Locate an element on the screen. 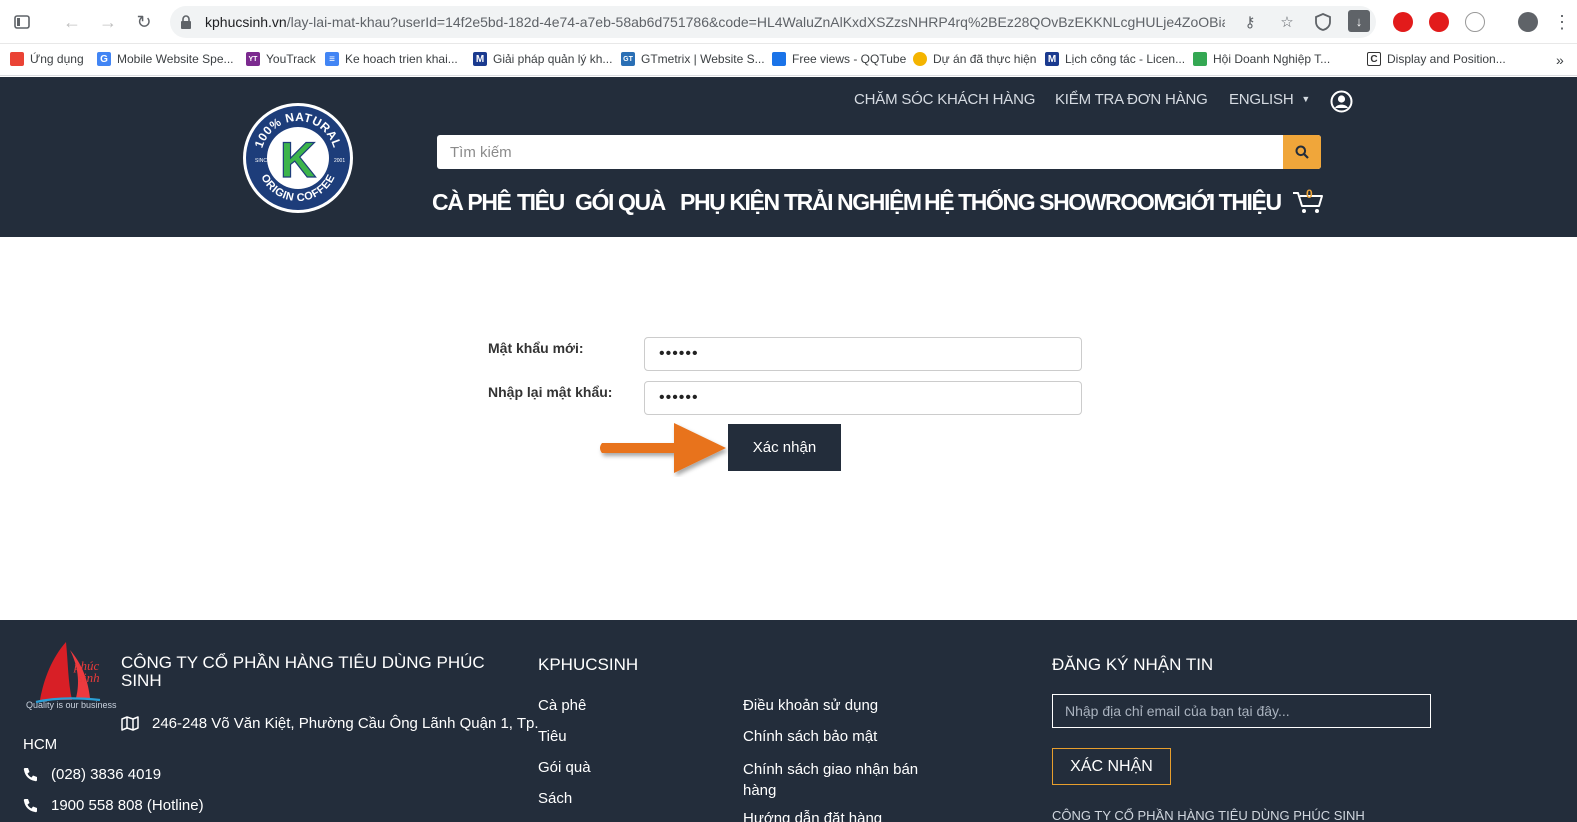 The image size is (1577, 822). google-icon: G is located at coordinates (104, 59).